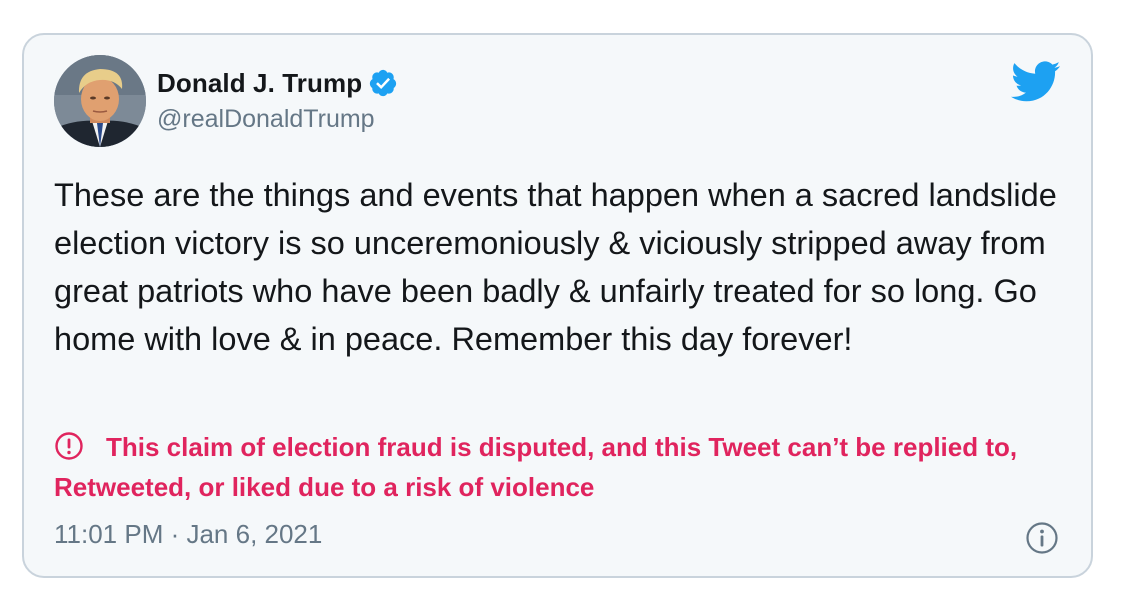 This screenshot has height=600, width=1128. Describe the element at coordinates (100, 101) in the screenshot. I see `avatar` at that location.